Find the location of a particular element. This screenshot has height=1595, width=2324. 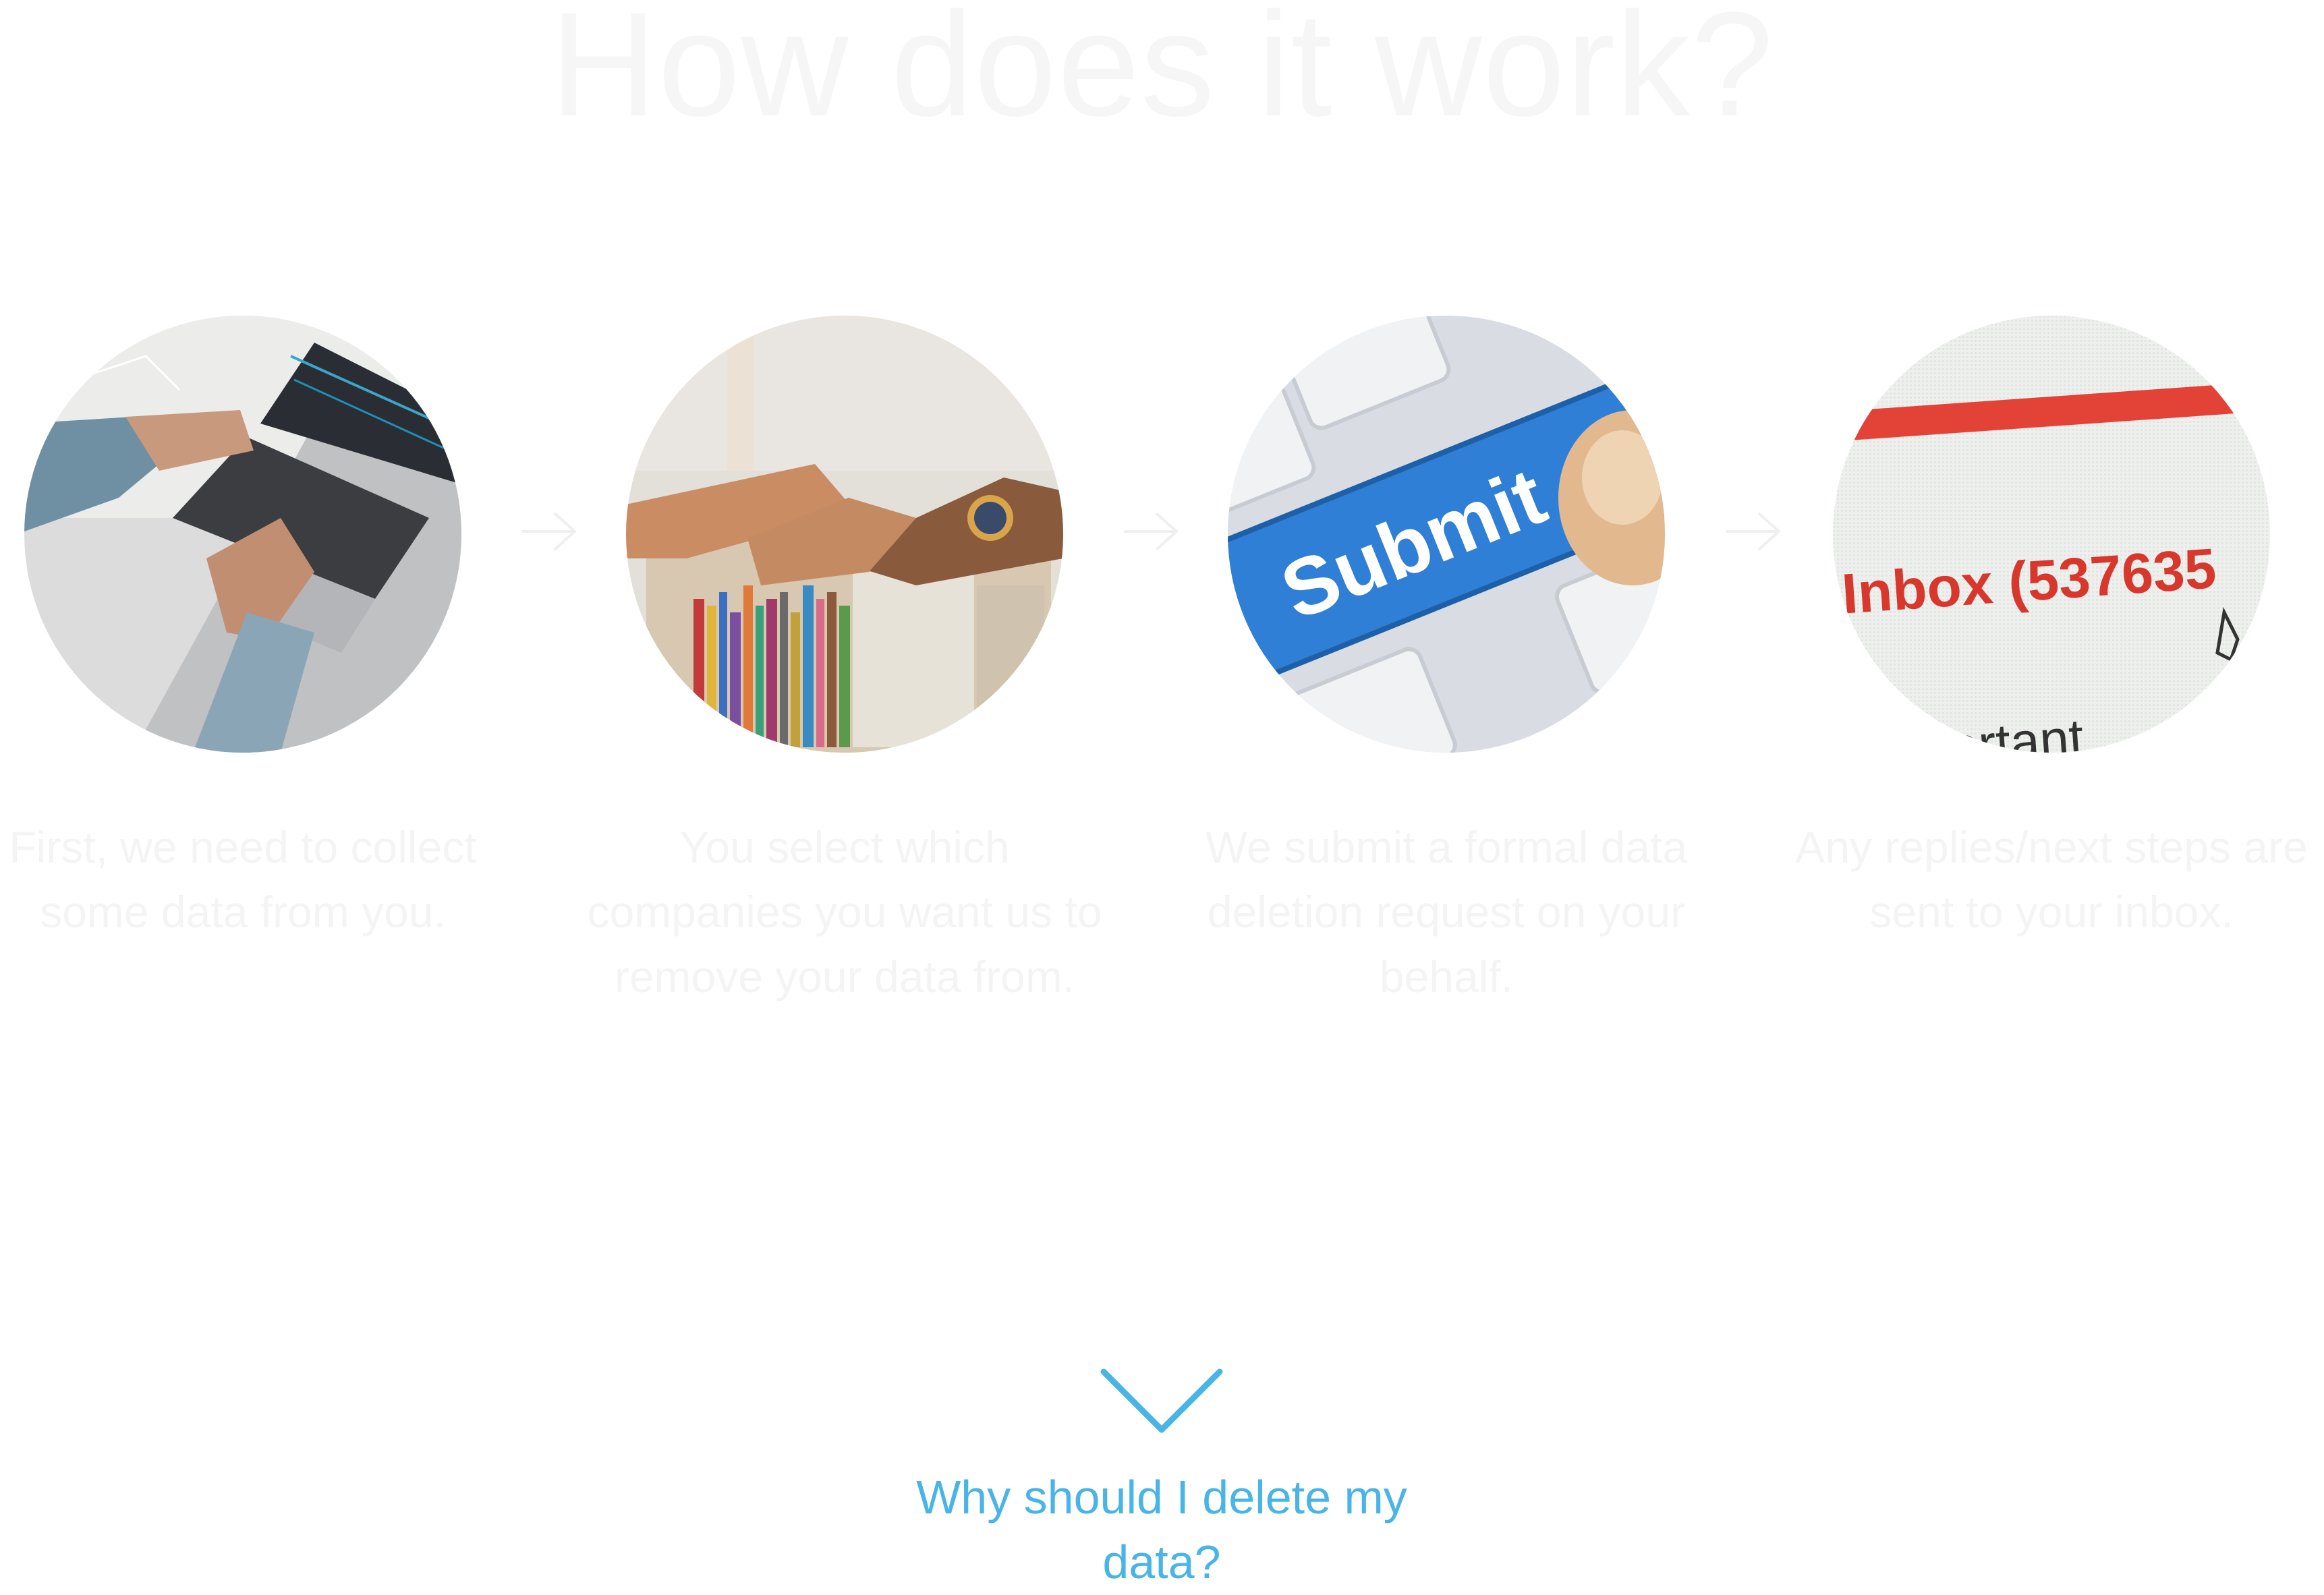

why-delete-label: Why should I delete my data? is located at coordinates (1162, 1530).